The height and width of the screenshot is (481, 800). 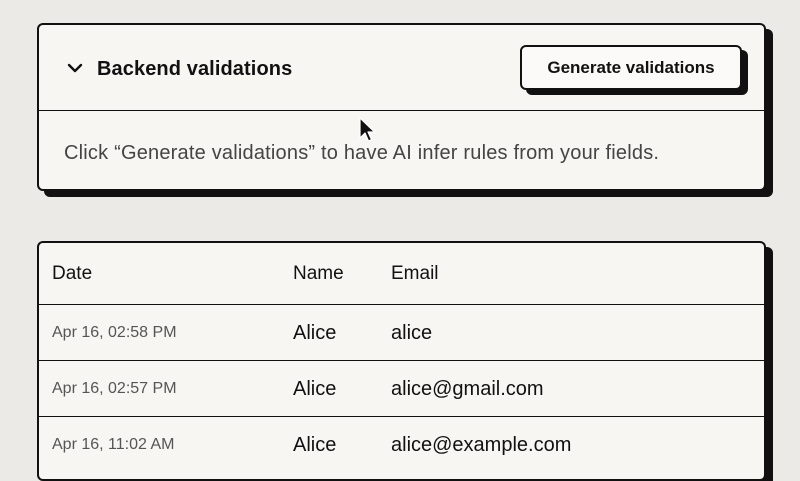 I want to click on column-header-email: Email, so click(x=415, y=274).